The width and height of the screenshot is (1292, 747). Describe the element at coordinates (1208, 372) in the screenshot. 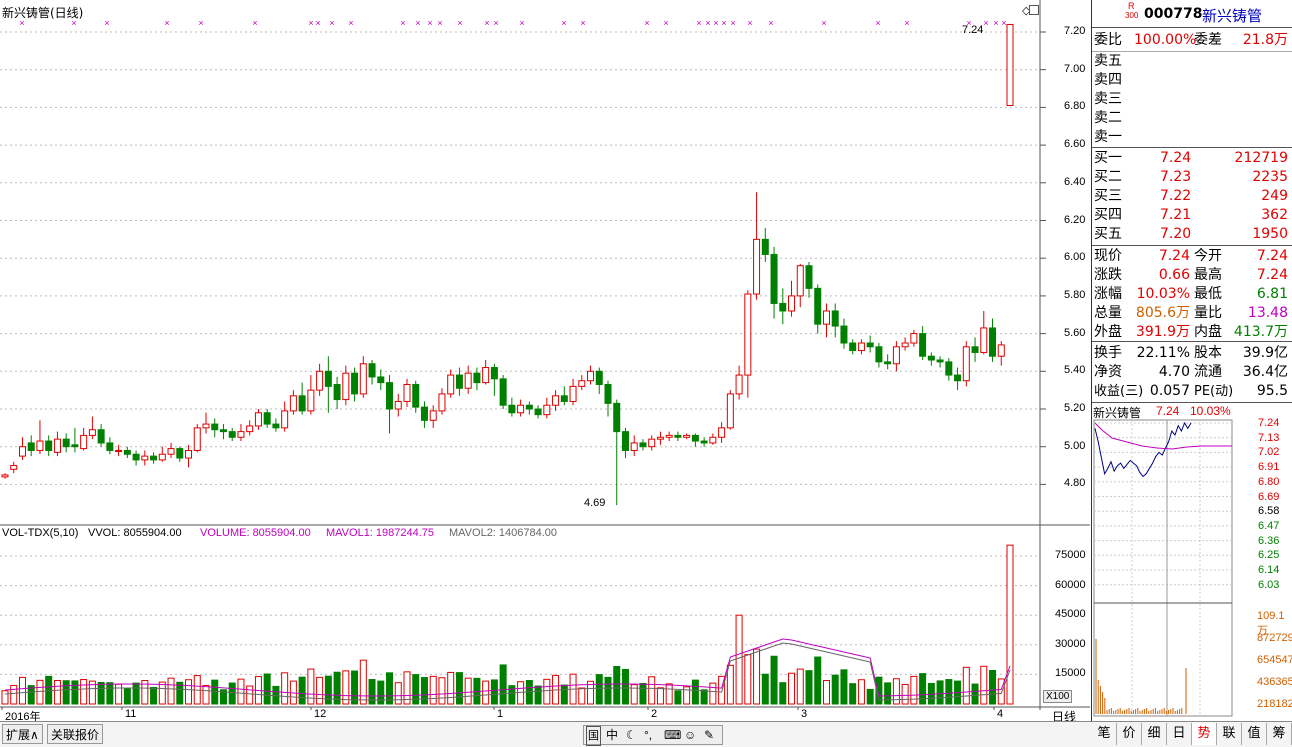

I see `fund-label: 流通` at that location.